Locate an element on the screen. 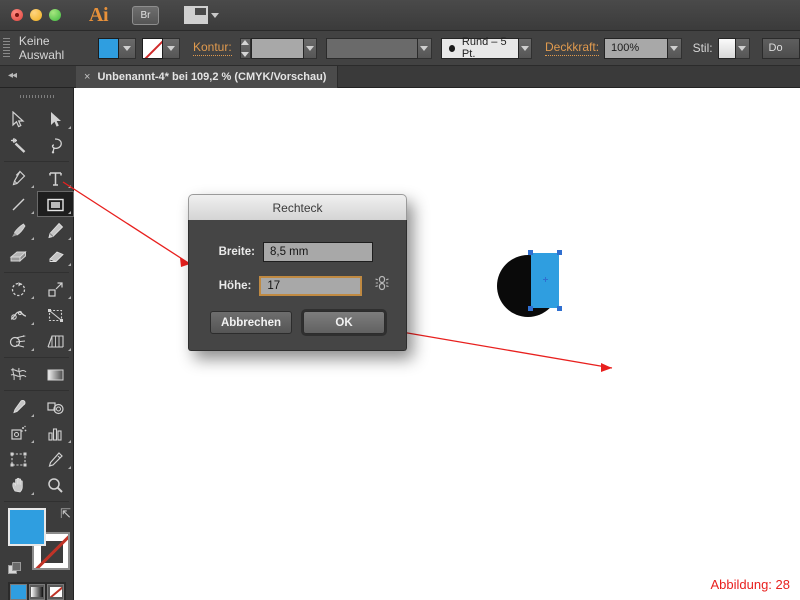  rotate-tool is located at coordinates (18, 289).